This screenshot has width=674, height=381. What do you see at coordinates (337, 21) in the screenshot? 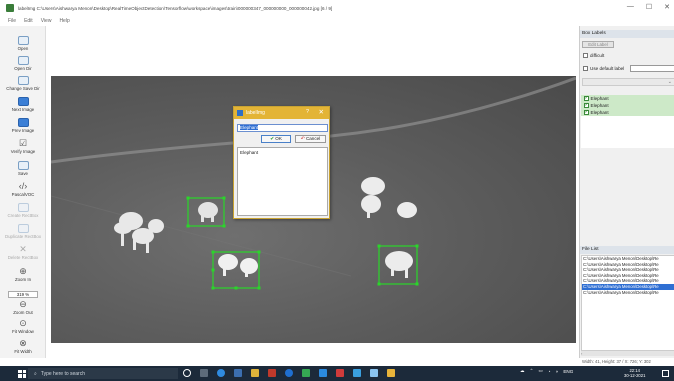
I see `menu-bar: File Edit View Help` at bounding box center [337, 21].